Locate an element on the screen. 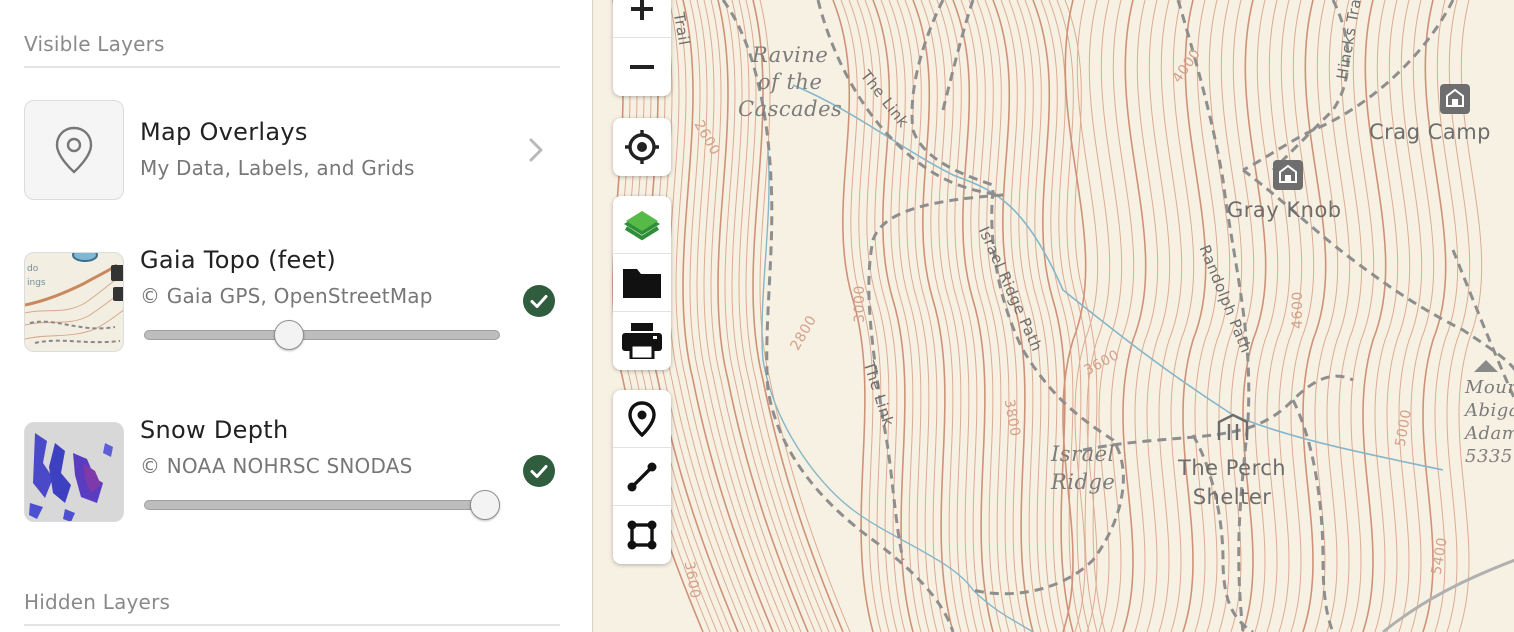 This screenshot has height=632, width=1514. chevron-right-icon is located at coordinates (536, 150).